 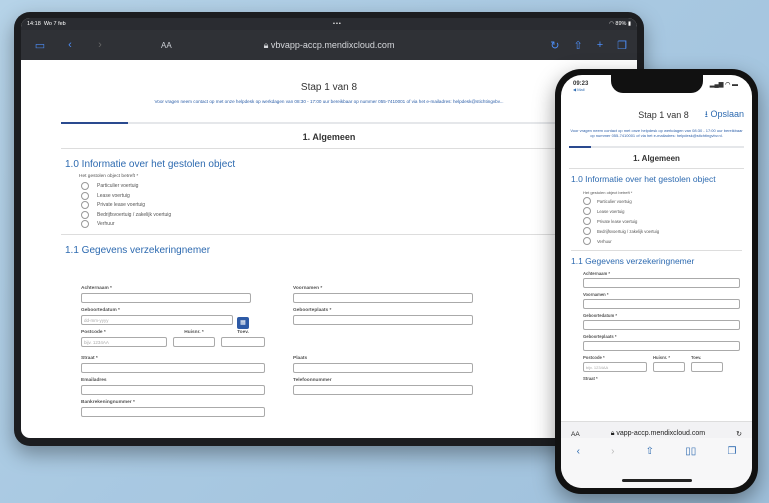 I want to click on address-url: vapp-accp.mendixcloud.com, so click(x=661, y=433).